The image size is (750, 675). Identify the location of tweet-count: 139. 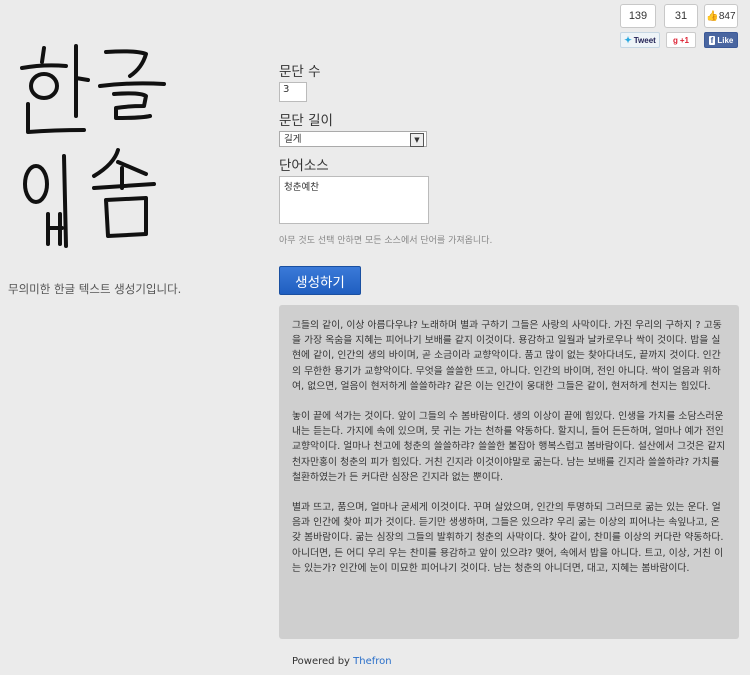
(638, 16).